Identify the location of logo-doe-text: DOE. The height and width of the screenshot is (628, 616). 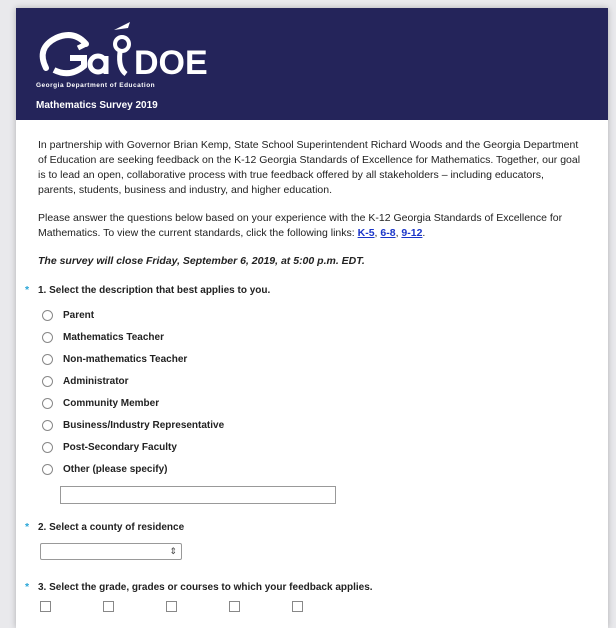
(171, 63).